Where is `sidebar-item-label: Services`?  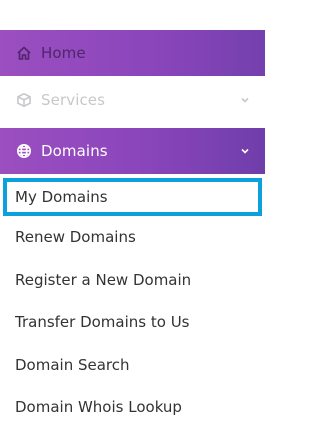
sidebar-item-label: Services is located at coordinates (73, 100).